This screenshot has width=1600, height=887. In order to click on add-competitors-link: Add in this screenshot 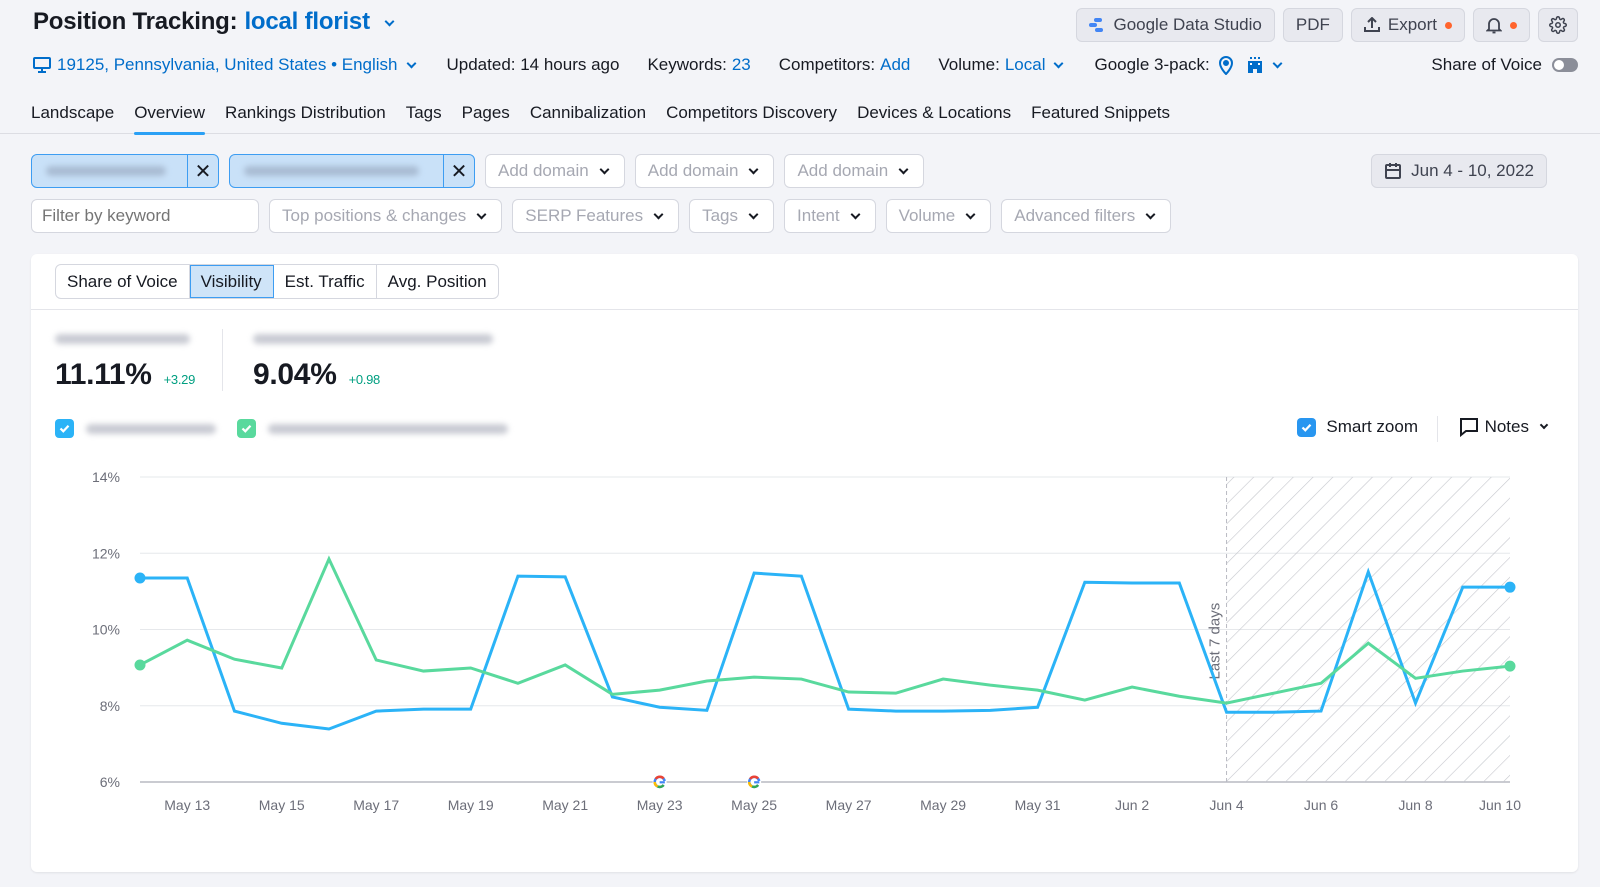, I will do `click(895, 65)`.